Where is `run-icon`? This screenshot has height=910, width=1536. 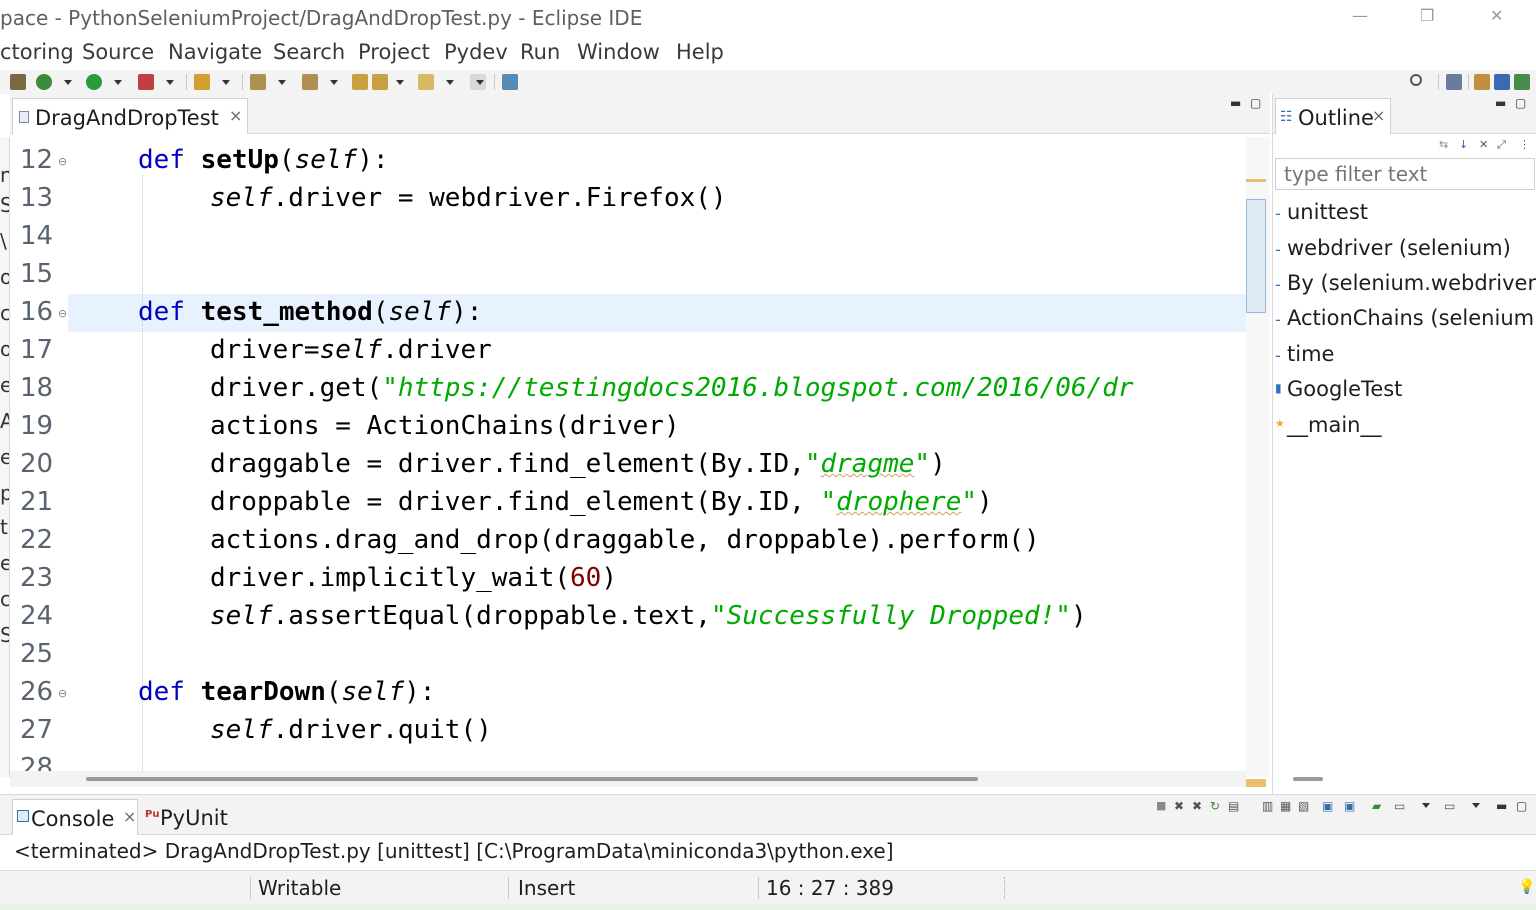
run-icon is located at coordinates (94, 82).